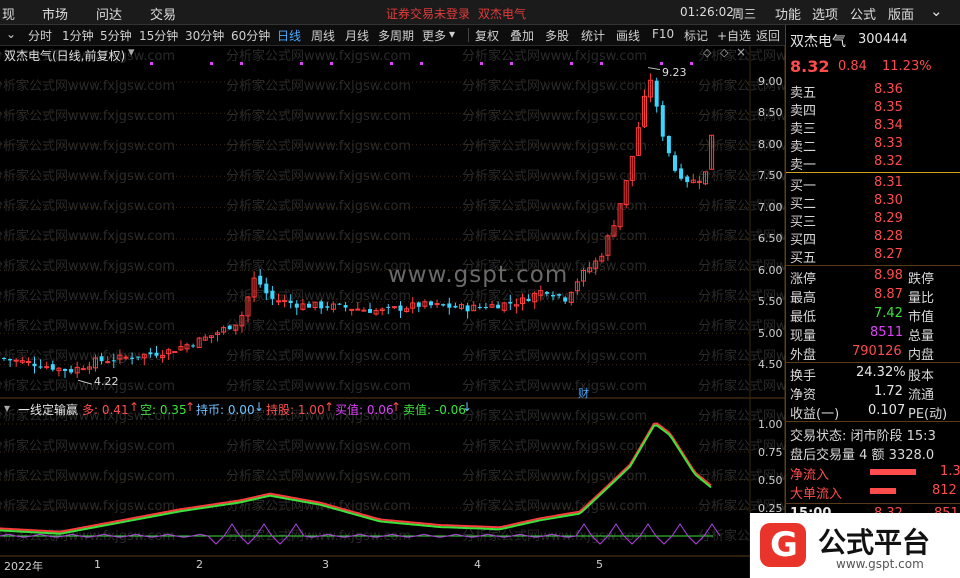 The image size is (960, 578). Describe the element at coordinates (40, 35) in the screenshot. I see `tab-fenshi: 分时` at that location.